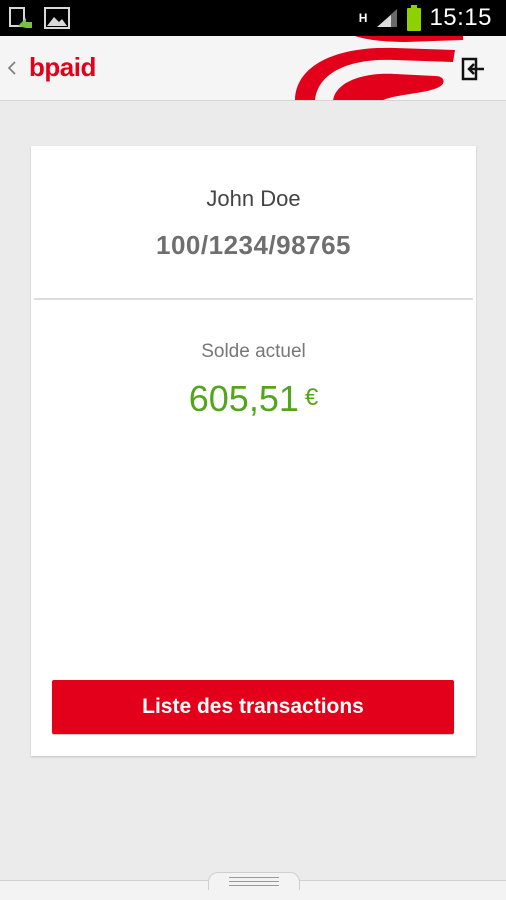  I want to click on balance-currency: €, so click(311, 397).